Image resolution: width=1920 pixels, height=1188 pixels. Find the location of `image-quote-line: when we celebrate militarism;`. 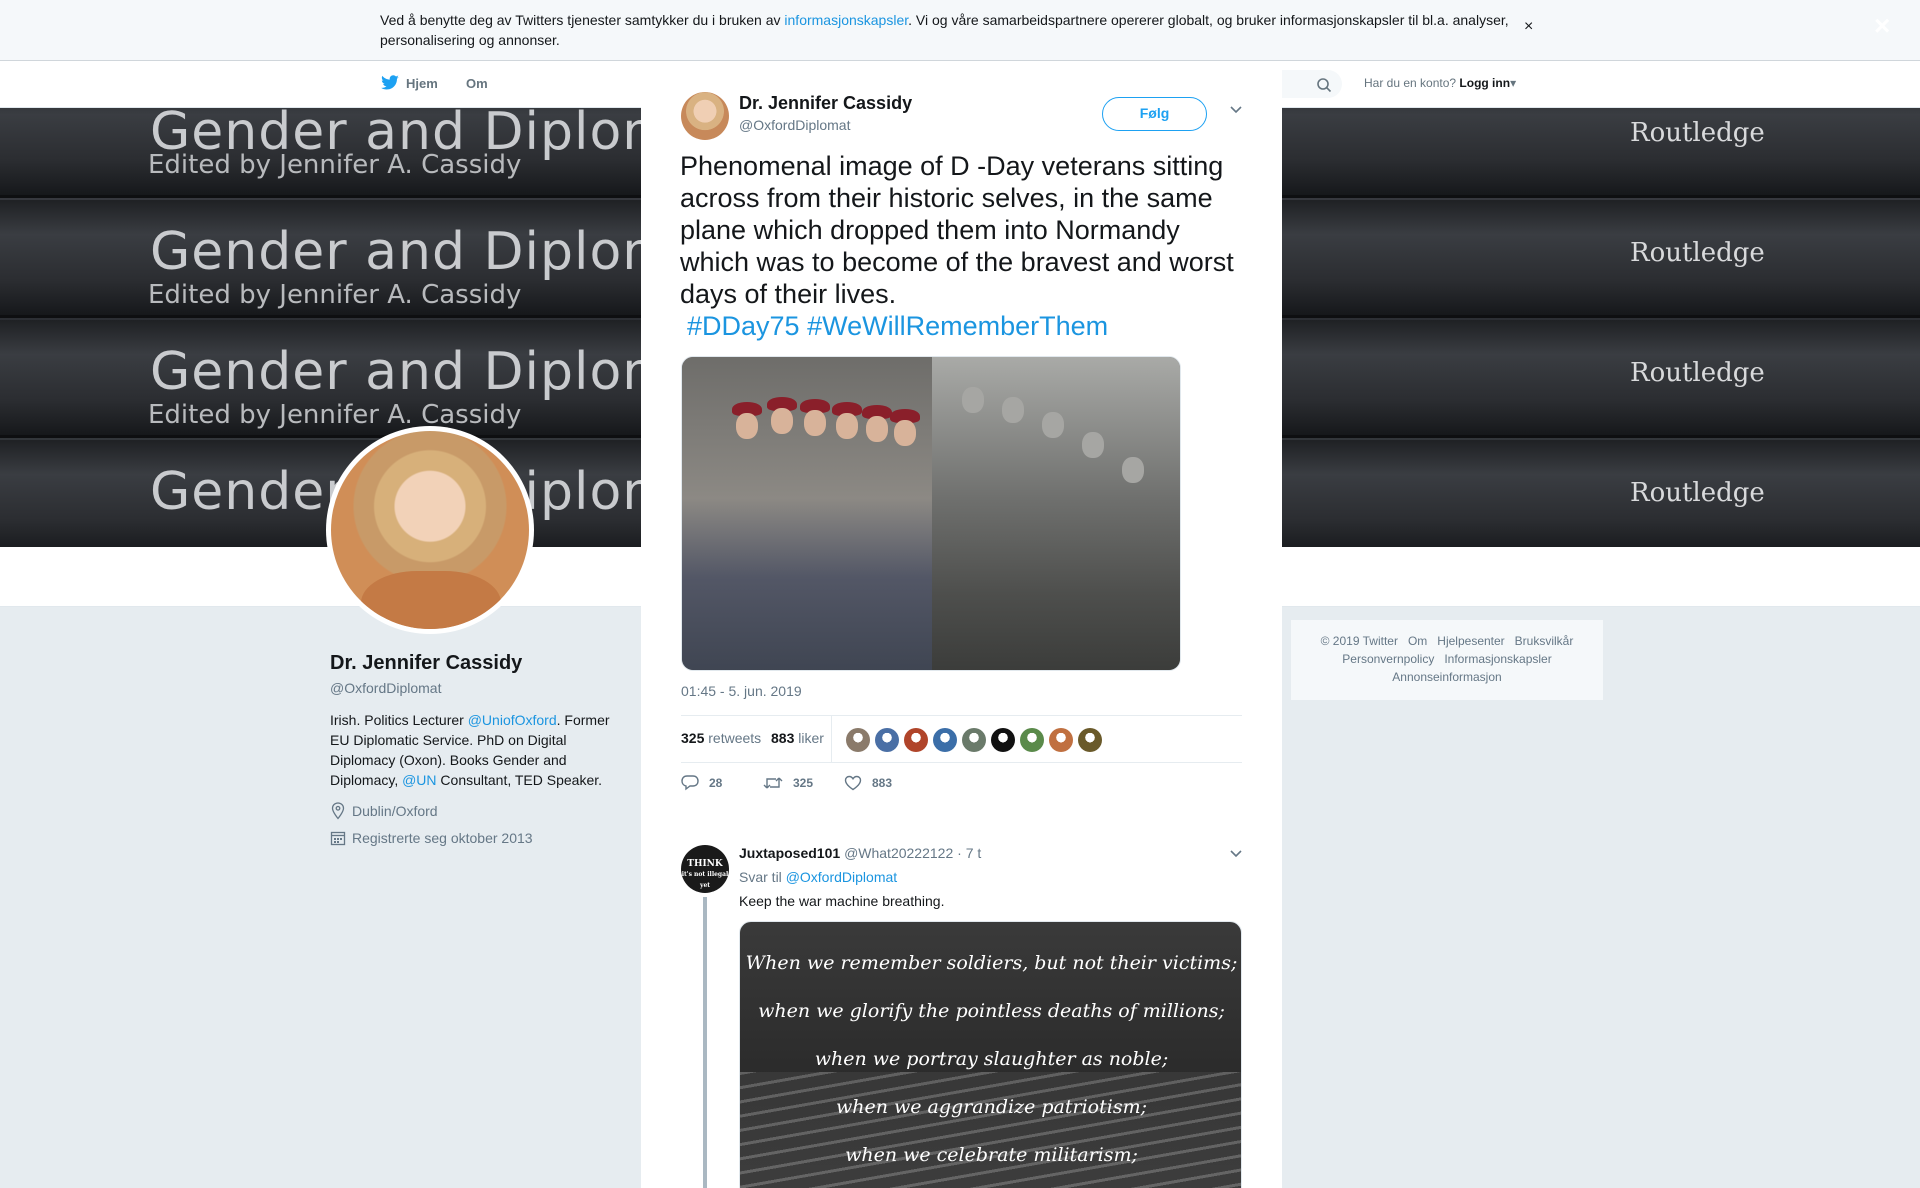

image-quote-line: when we celebrate militarism; is located at coordinates (991, 1155).